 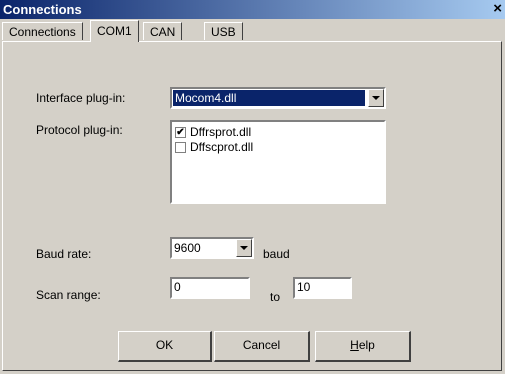 What do you see at coordinates (322, 288) in the screenshot?
I see `scan-range-to-field: 10` at bounding box center [322, 288].